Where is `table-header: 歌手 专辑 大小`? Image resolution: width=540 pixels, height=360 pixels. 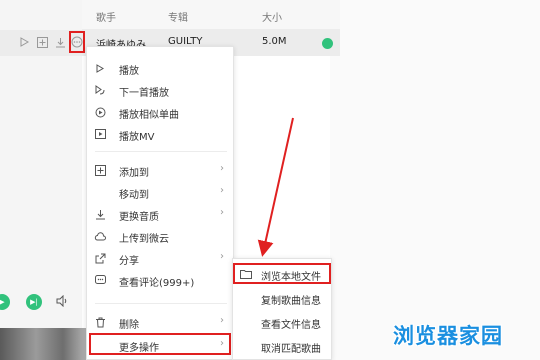
table-header: 歌手 专辑 大小 is located at coordinates (211, 15).